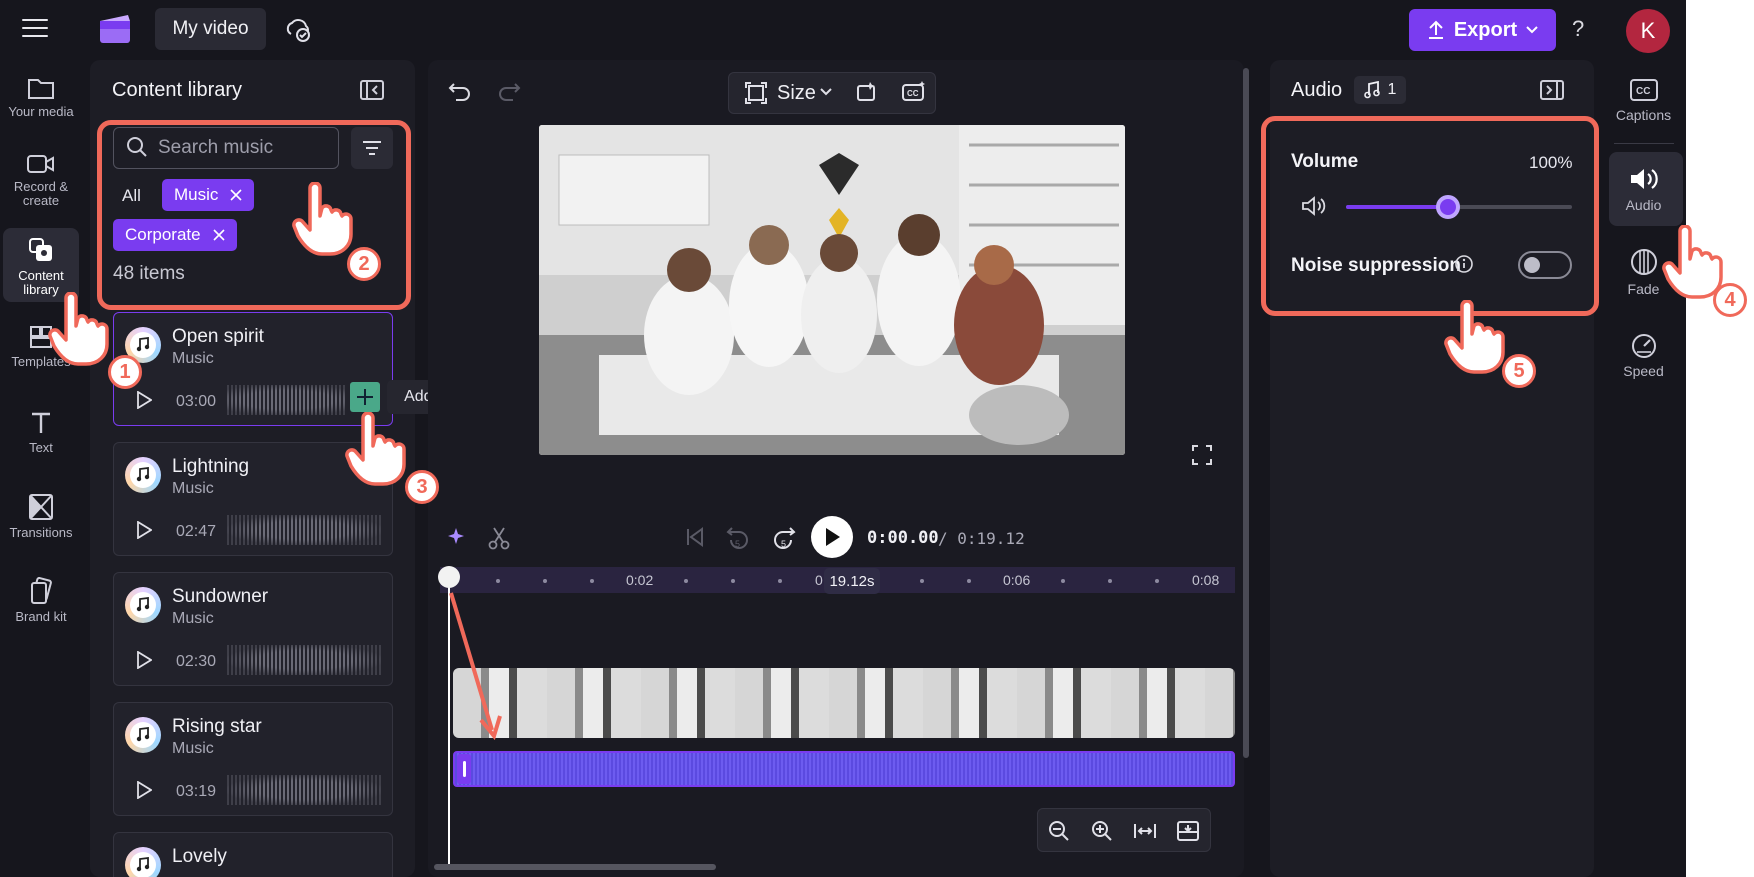 The height and width of the screenshot is (877, 1754). Describe the element at coordinates (1102, 831) in the screenshot. I see `zoom-in-icon` at that location.